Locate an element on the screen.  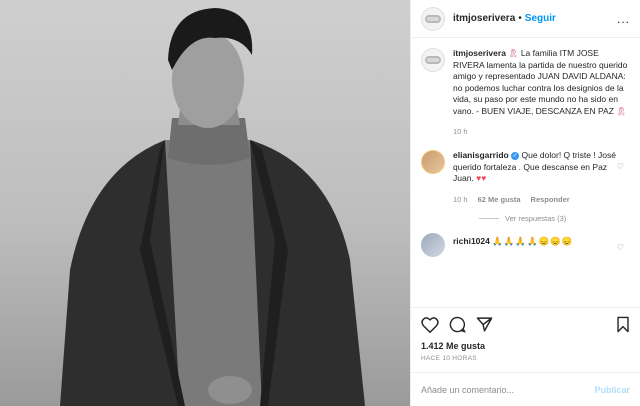
author-username: itmjoserivera is located at coordinates (484, 18).